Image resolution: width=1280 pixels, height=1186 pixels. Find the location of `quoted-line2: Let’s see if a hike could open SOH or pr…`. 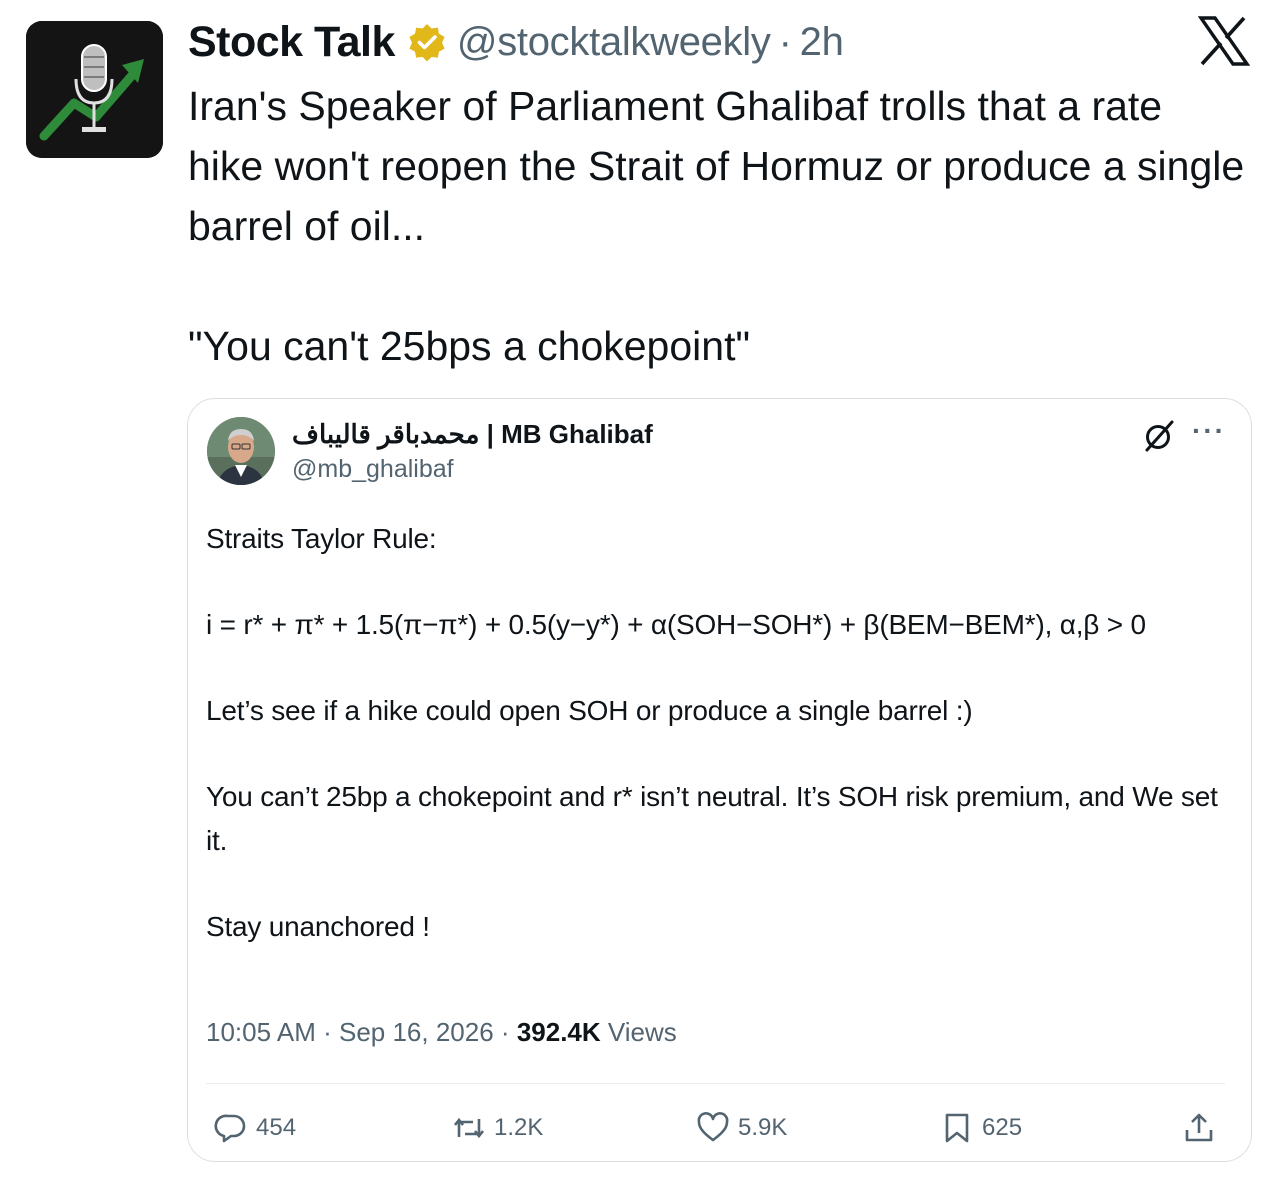

quoted-line2: Let’s see if a hike could open SOH or pr… is located at coordinates (589, 710).